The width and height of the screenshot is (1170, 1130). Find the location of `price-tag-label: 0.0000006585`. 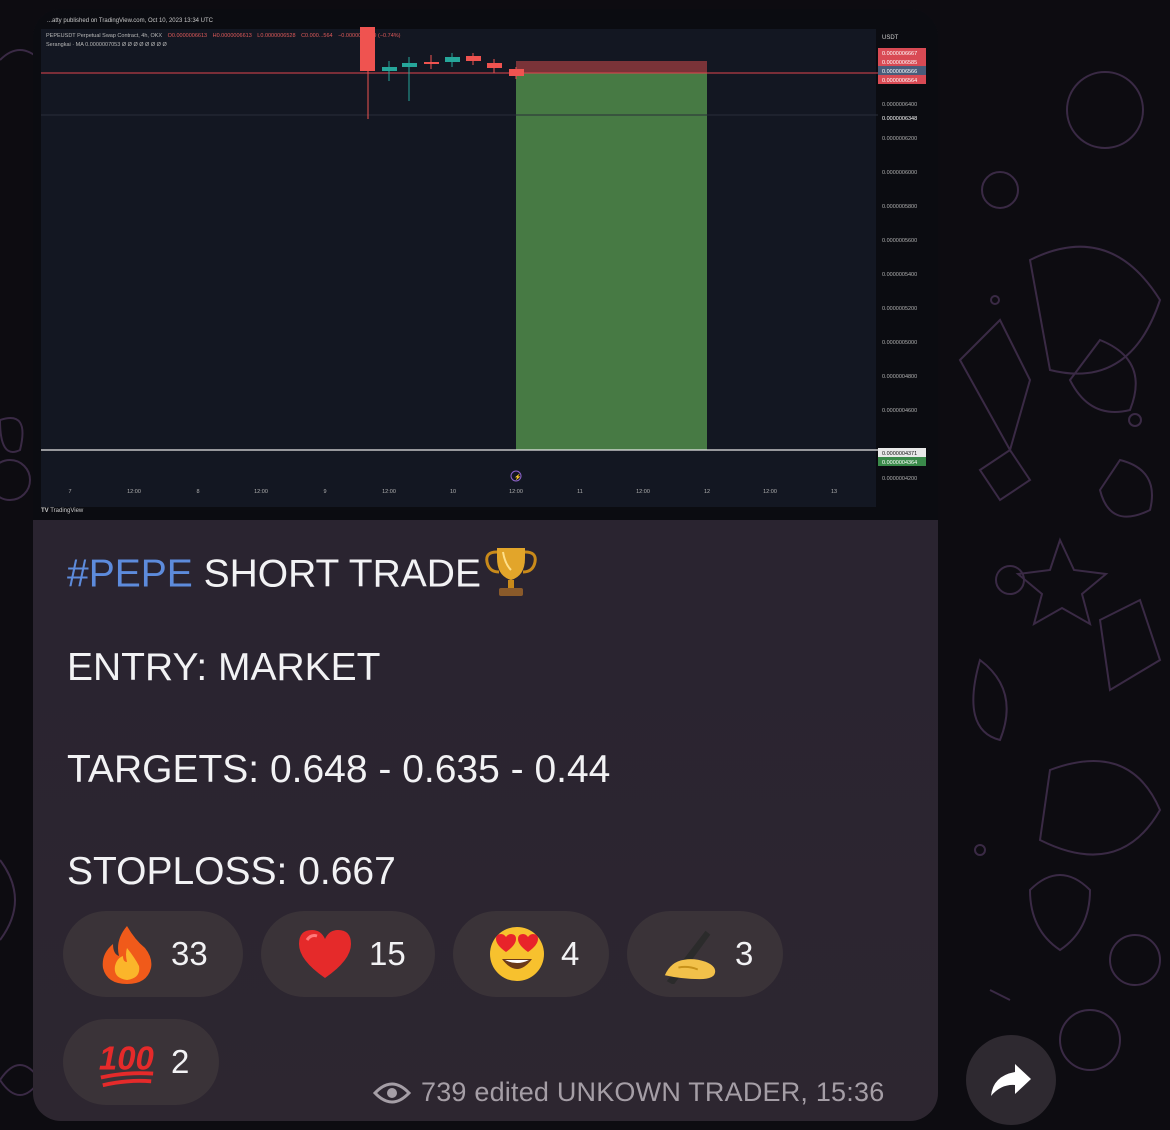

price-tag-label: 0.0000006585 is located at coordinates (899, 63).